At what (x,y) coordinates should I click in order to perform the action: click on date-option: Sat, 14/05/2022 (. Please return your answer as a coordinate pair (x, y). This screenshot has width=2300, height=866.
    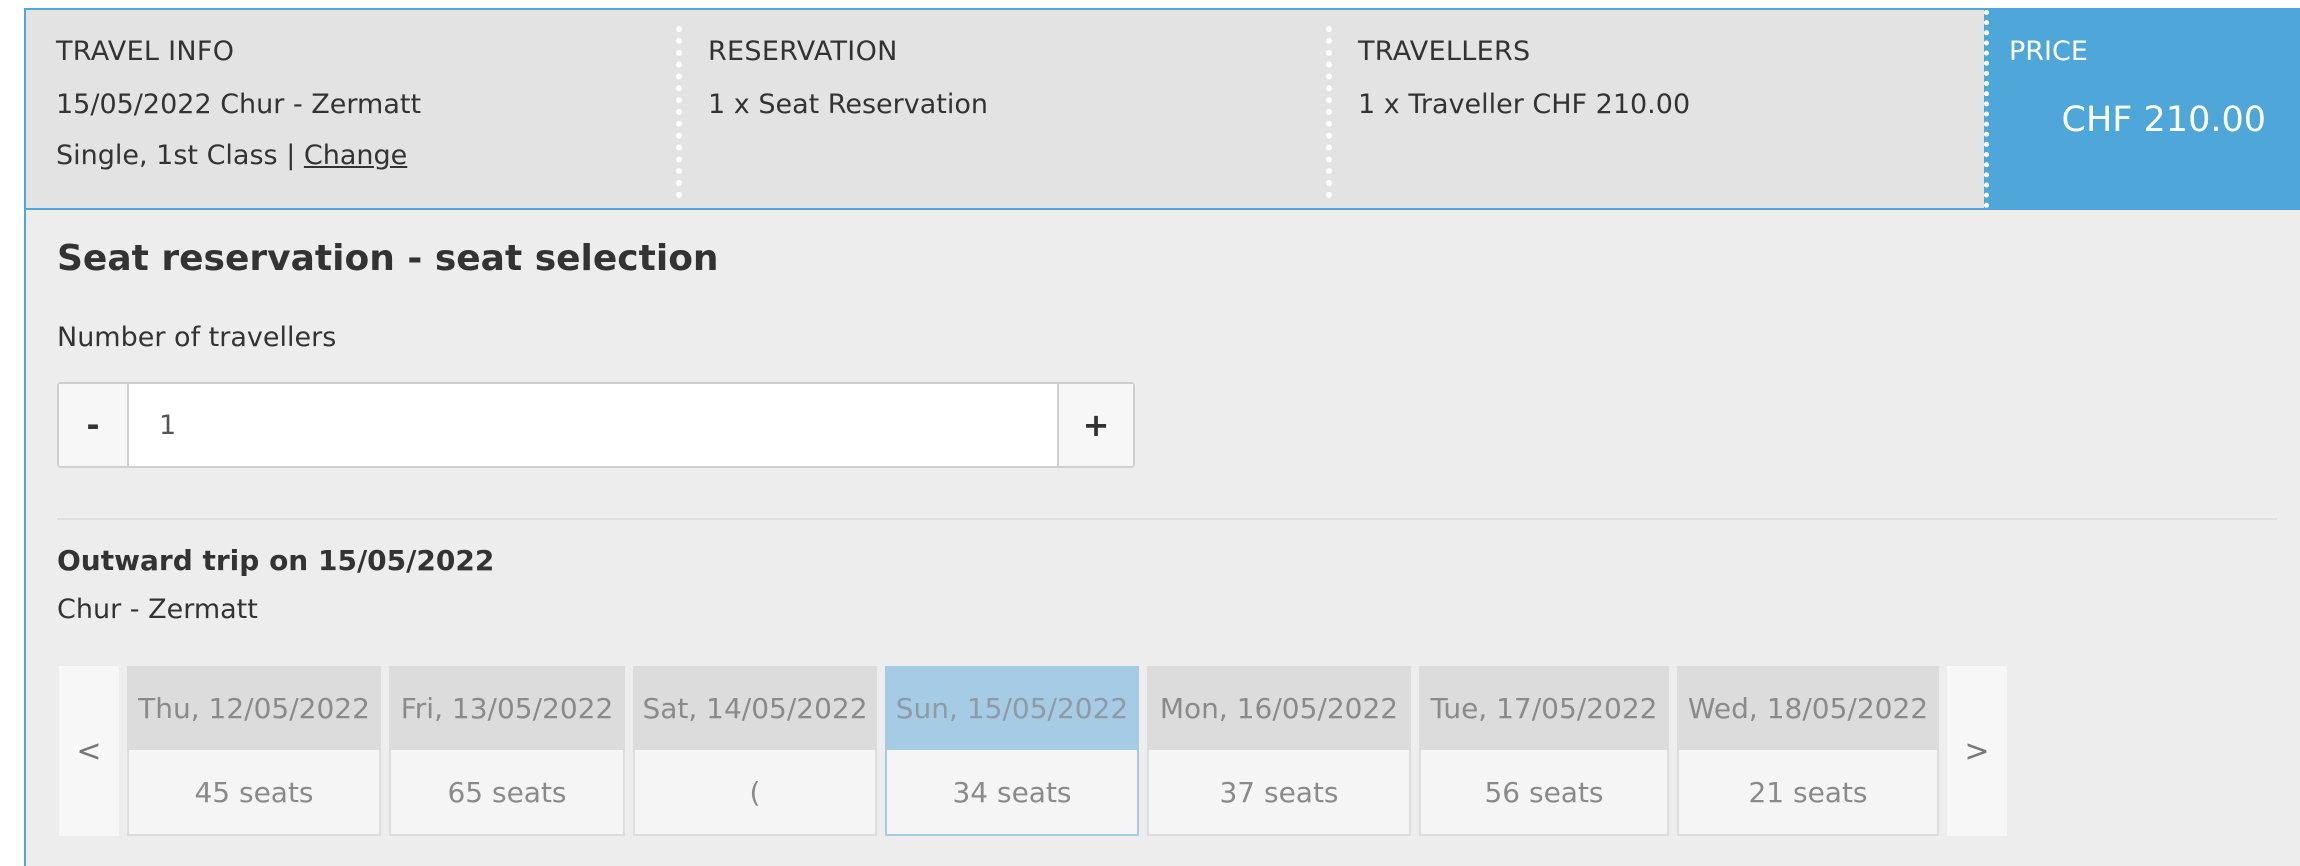
    Looking at the image, I should click on (755, 751).